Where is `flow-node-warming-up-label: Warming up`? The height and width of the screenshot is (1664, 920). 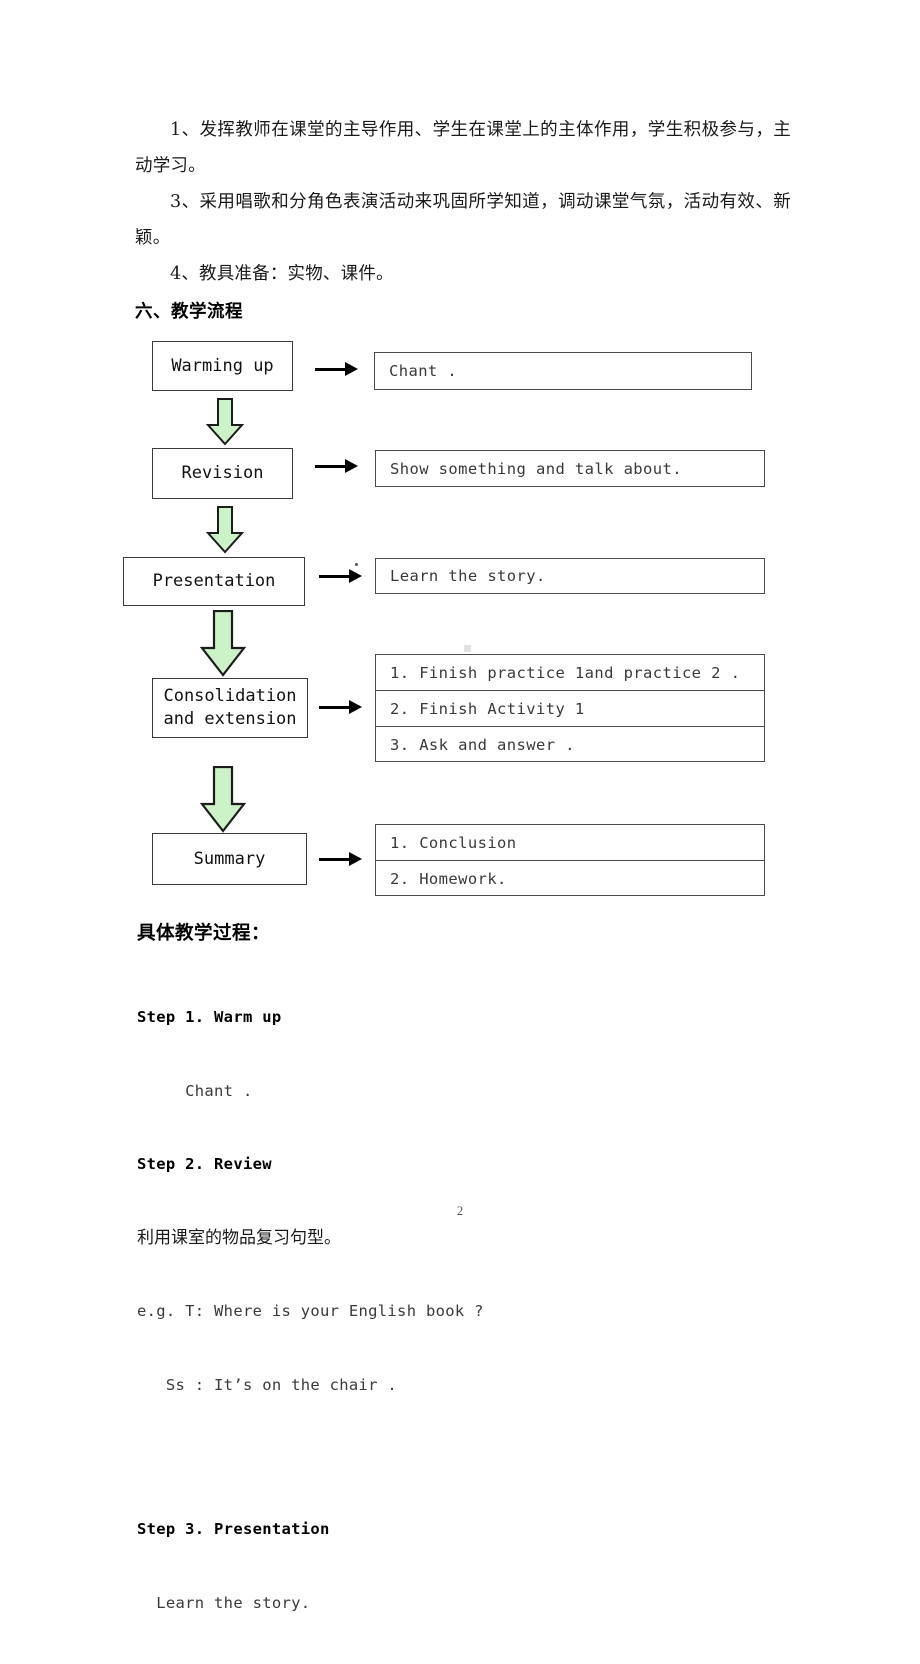 flow-node-warming-up-label: Warming up is located at coordinates (222, 365).